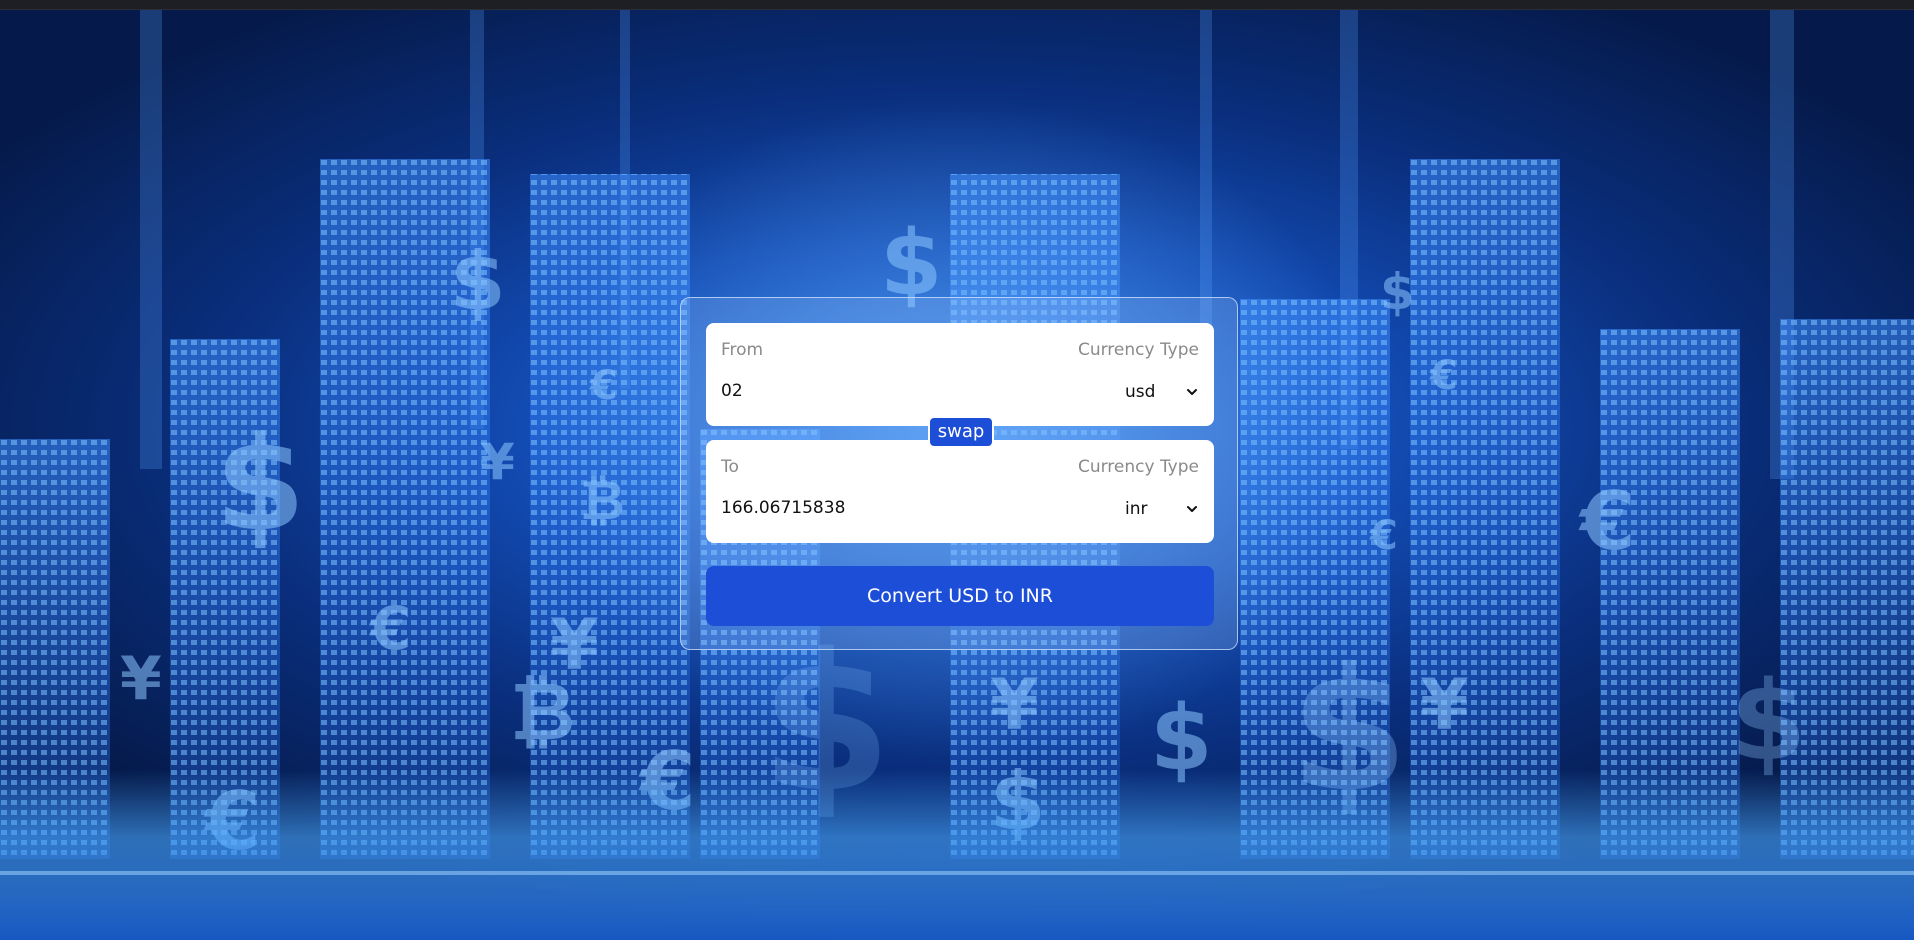 Image resolution: width=1914 pixels, height=940 pixels. I want to click on from-label: From, so click(742, 350).